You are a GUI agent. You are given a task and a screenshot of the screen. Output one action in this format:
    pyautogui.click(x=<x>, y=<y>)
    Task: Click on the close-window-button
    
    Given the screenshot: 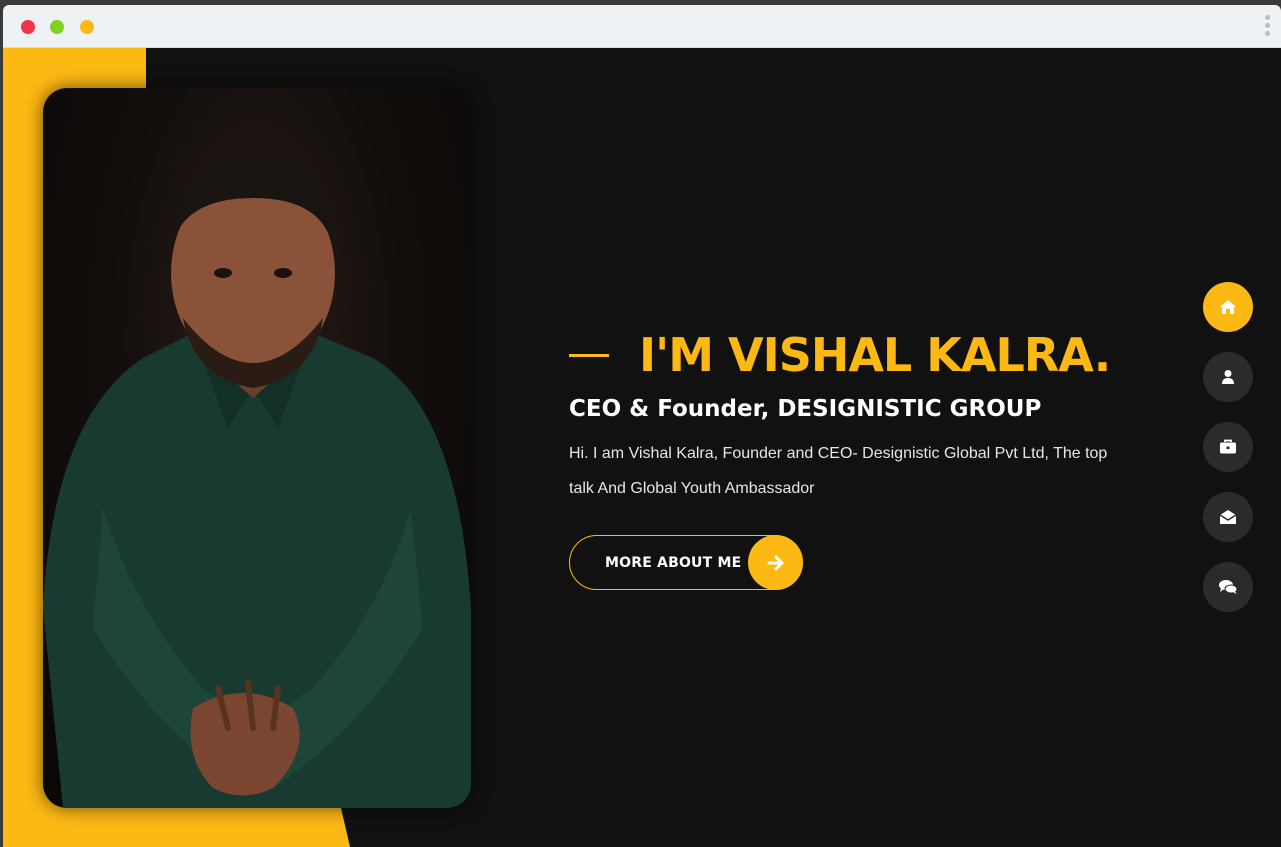 What is the action you would take?
    pyautogui.click(x=28, y=27)
    